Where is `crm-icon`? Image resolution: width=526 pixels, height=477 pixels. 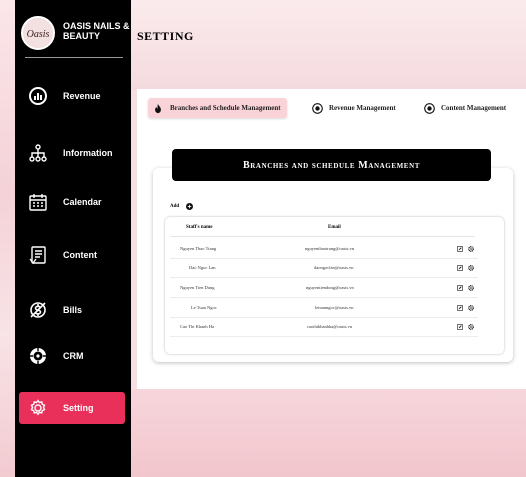 crm-icon is located at coordinates (38, 356).